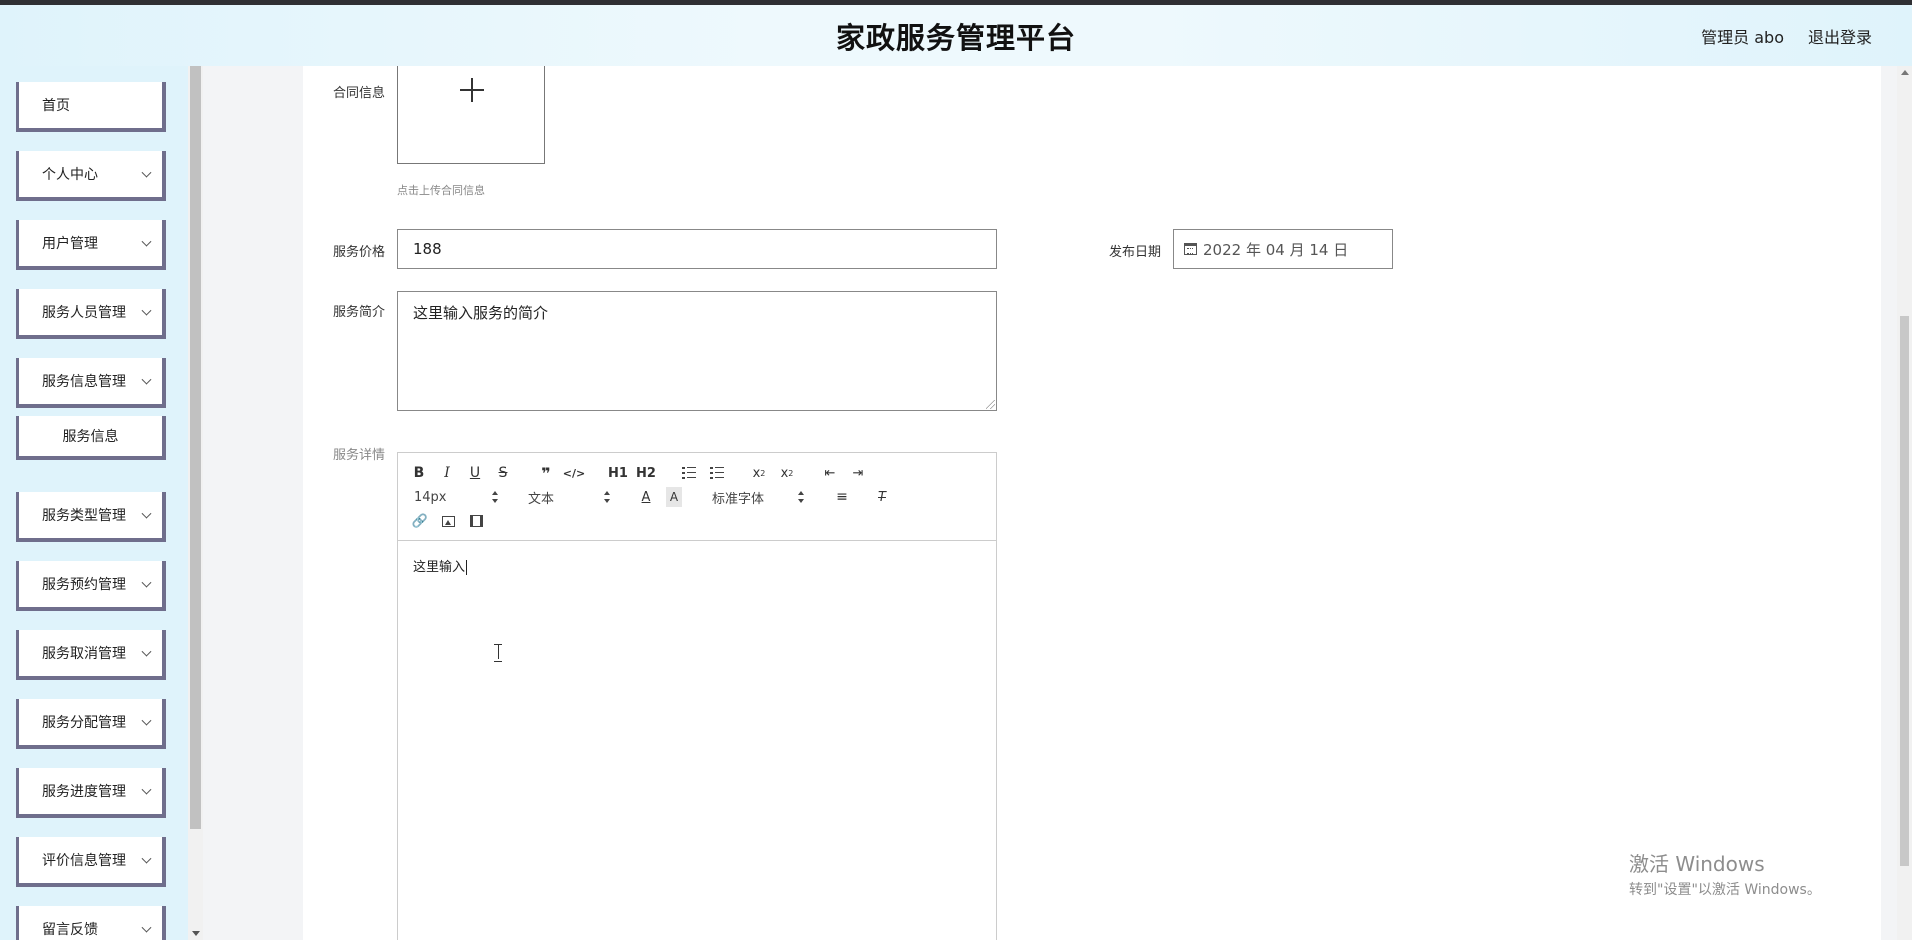 This screenshot has height=940, width=1912. Describe the element at coordinates (420, 521) in the screenshot. I see `link-icon: 🔗` at that location.